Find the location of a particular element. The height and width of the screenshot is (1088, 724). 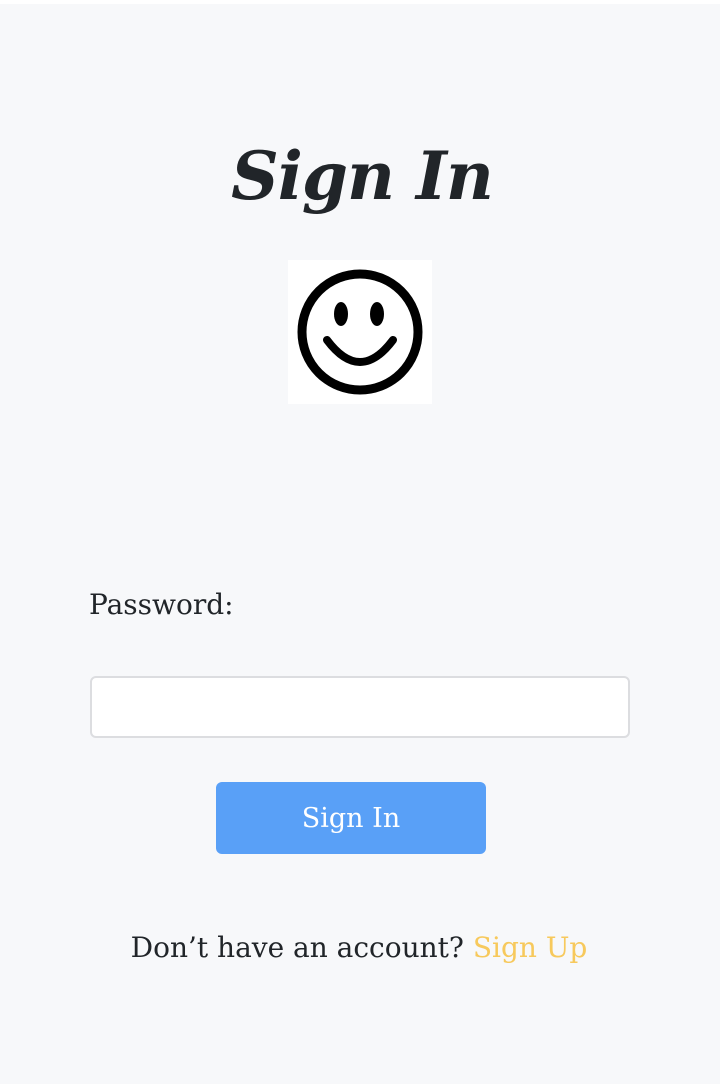

avatar is located at coordinates (360, 332).